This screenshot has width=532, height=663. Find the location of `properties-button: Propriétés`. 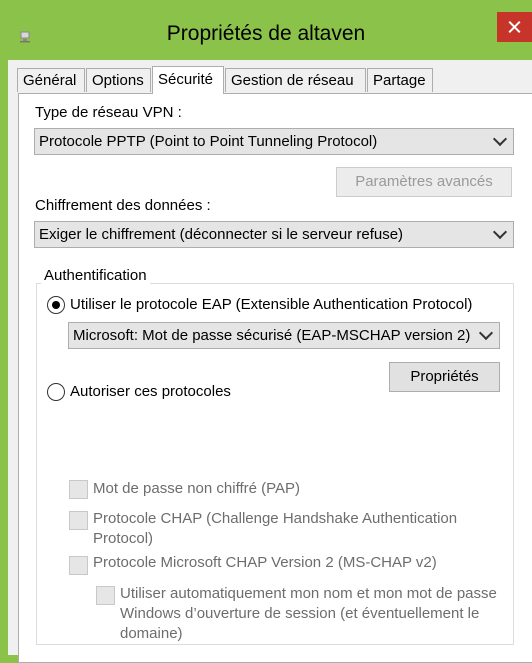

properties-button: Propriétés is located at coordinates (444, 377).